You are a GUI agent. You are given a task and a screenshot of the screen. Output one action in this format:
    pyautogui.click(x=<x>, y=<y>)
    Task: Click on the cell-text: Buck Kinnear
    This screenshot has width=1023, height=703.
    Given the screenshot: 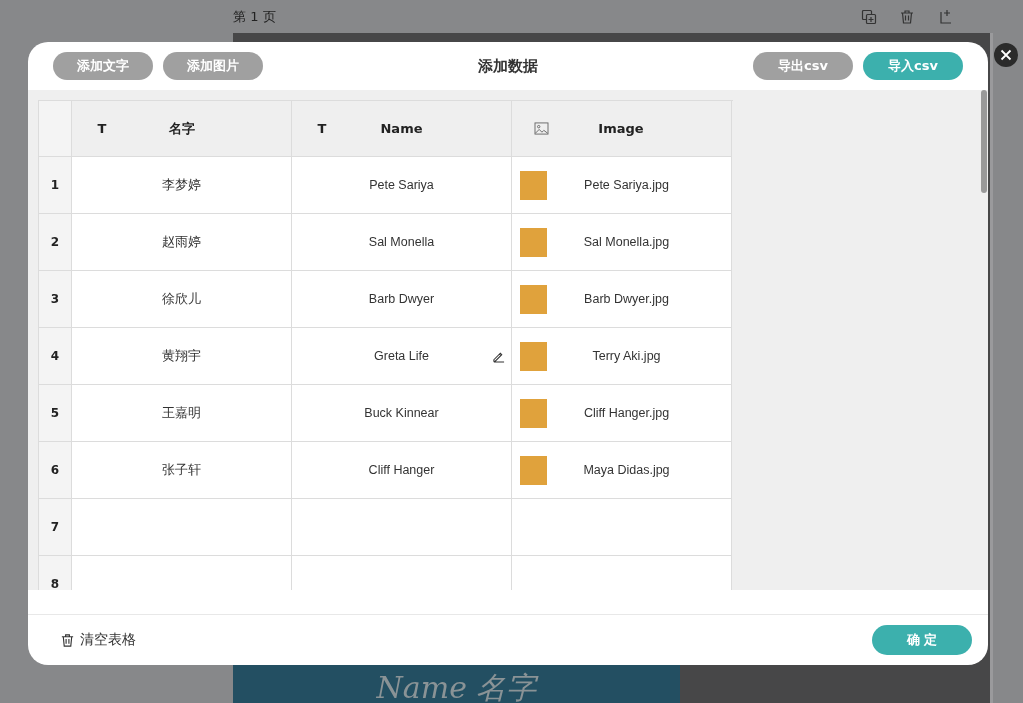 What is the action you would take?
    pyautogui.click(x=401, y=413)
    